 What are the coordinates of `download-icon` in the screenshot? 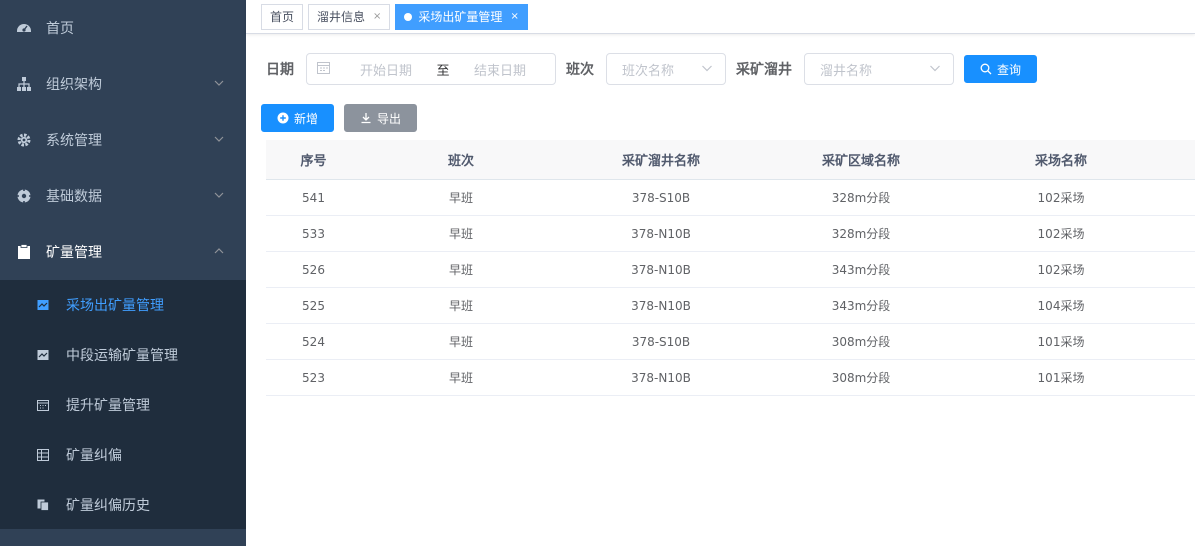 It's located at (366, 118).